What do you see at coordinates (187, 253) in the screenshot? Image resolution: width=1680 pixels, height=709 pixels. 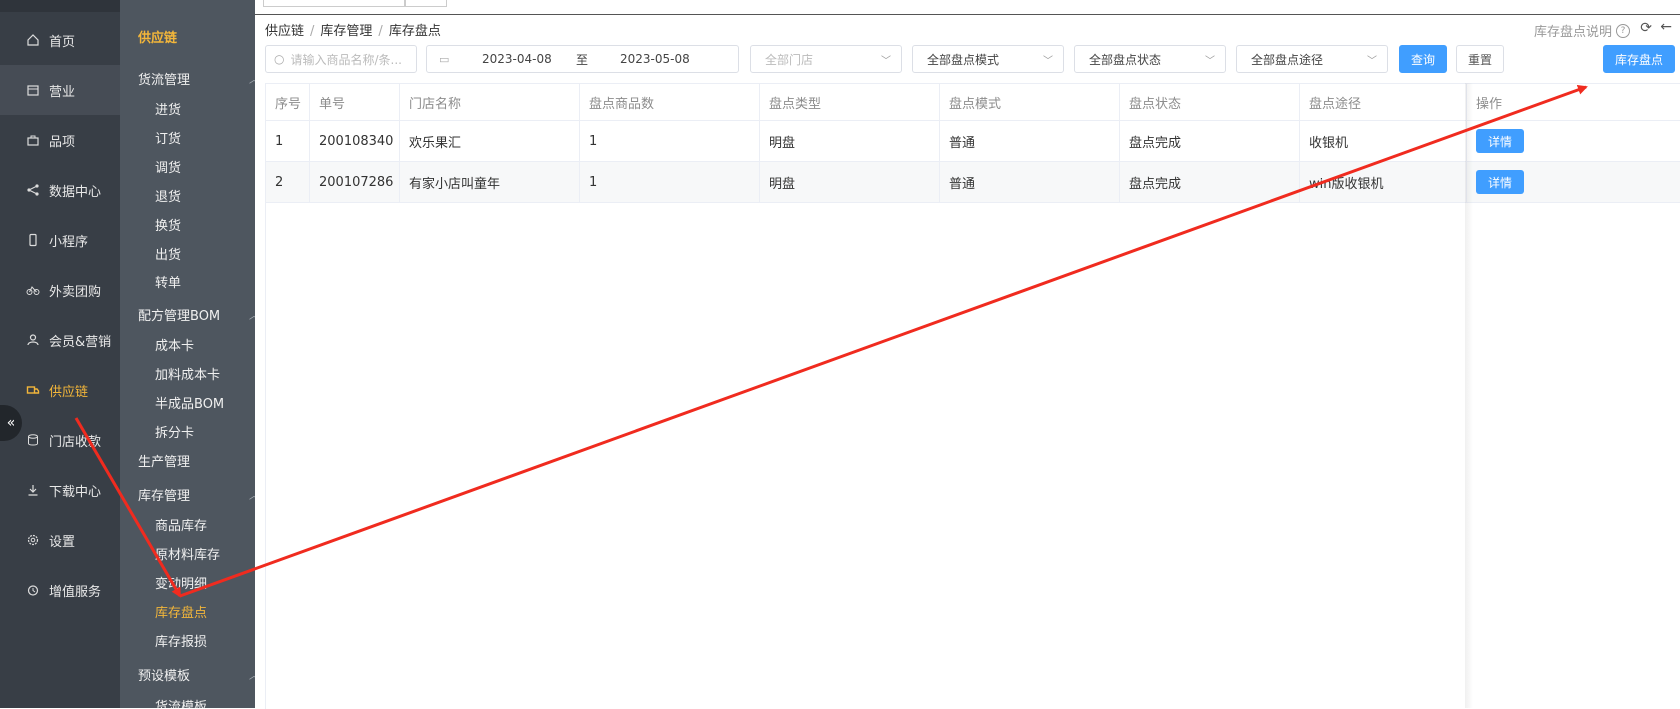 I see `subnav-item: 出货` at bounding box center [187, 253].